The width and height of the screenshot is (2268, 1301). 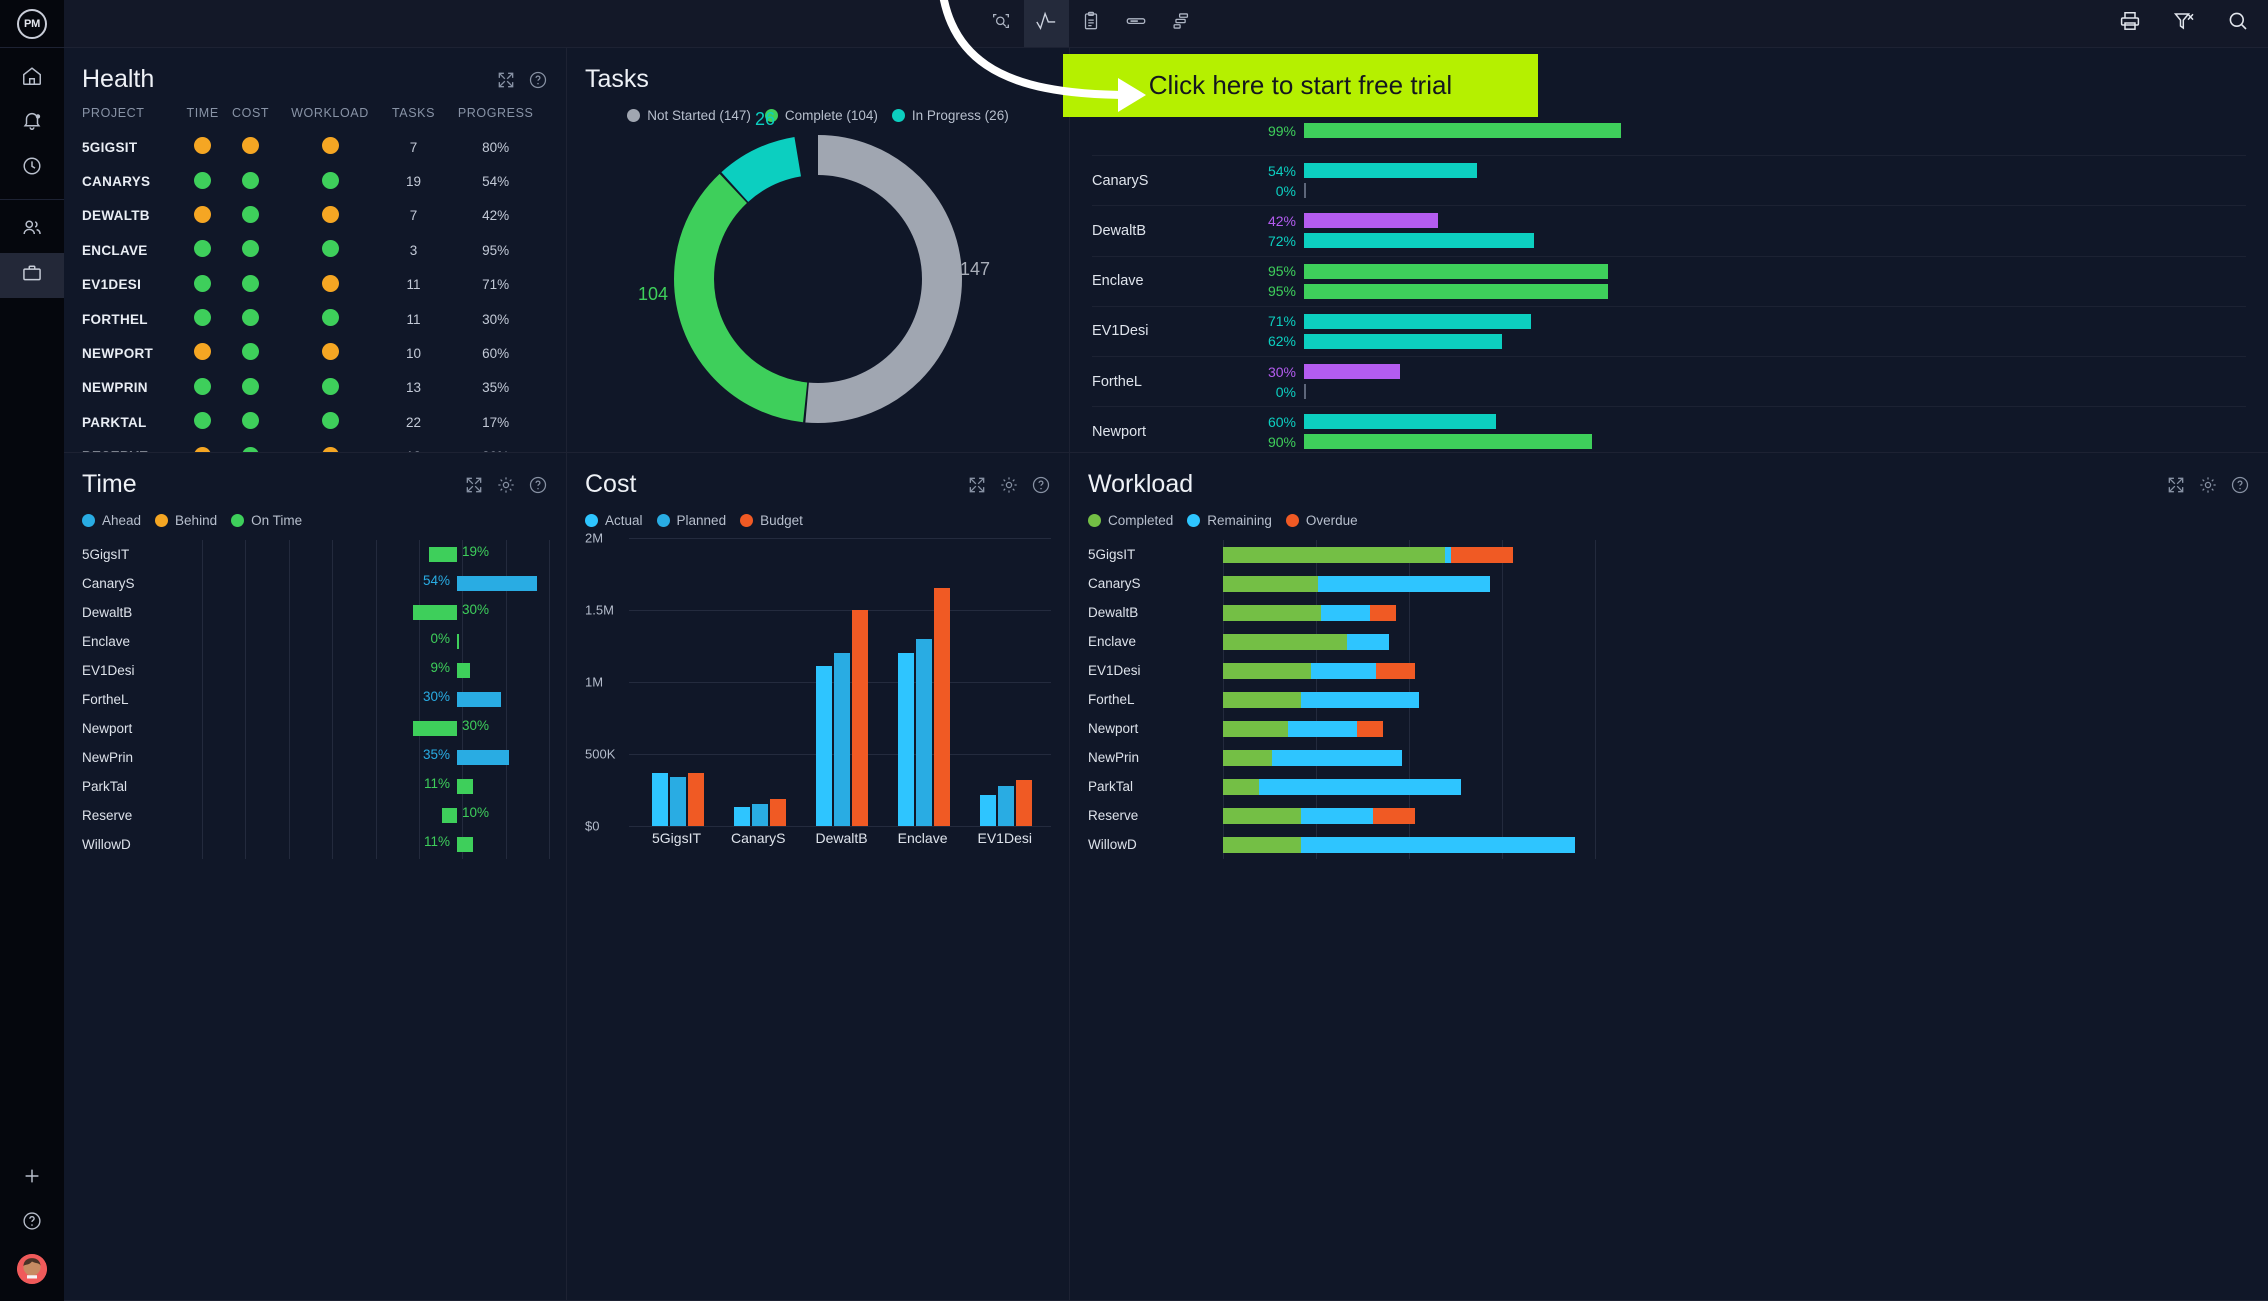 What do you see at coordinates (821, 115) in the screenshot?
I see `legend-item: Complete (104)` at bounding box center [821, 115].